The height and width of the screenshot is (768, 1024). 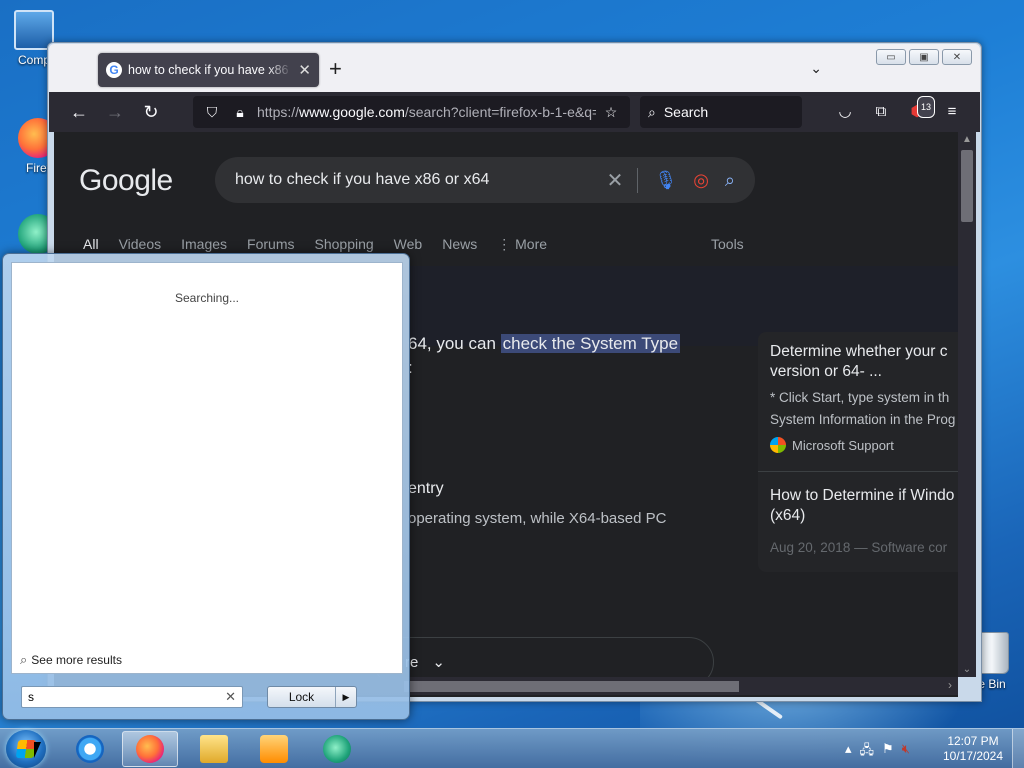 I want to click on tab-all: All, so click(x=91, y=244).